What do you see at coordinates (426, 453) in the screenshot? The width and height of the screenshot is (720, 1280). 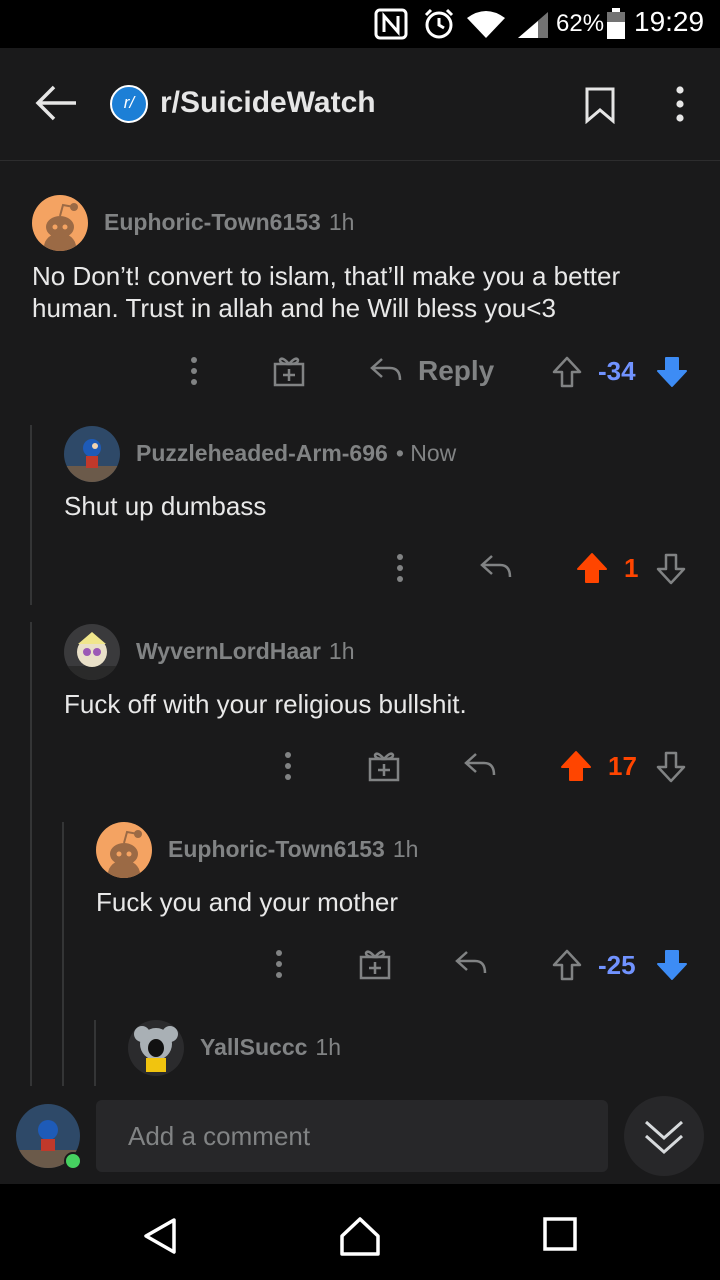 I see `comment-time: • Now` at bounding box center [426, 453].